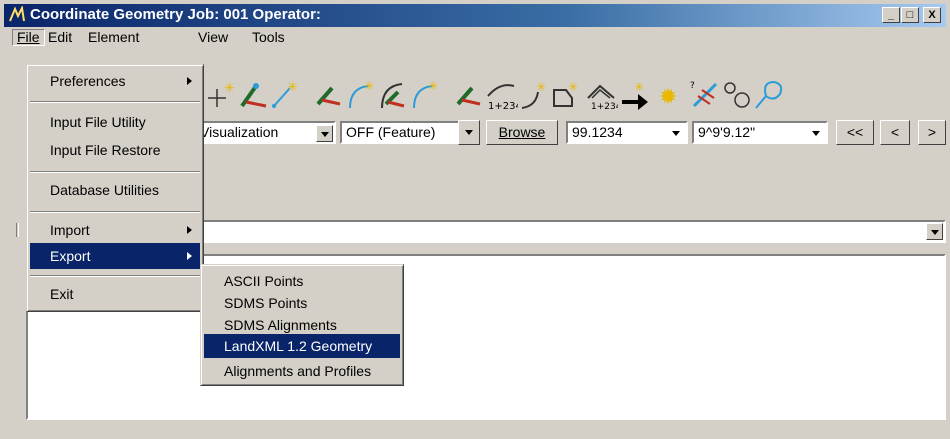  Describe the element at coordinates (601, 95) in the screenshot. I see `station-hump-icon: 1+234` at that location.